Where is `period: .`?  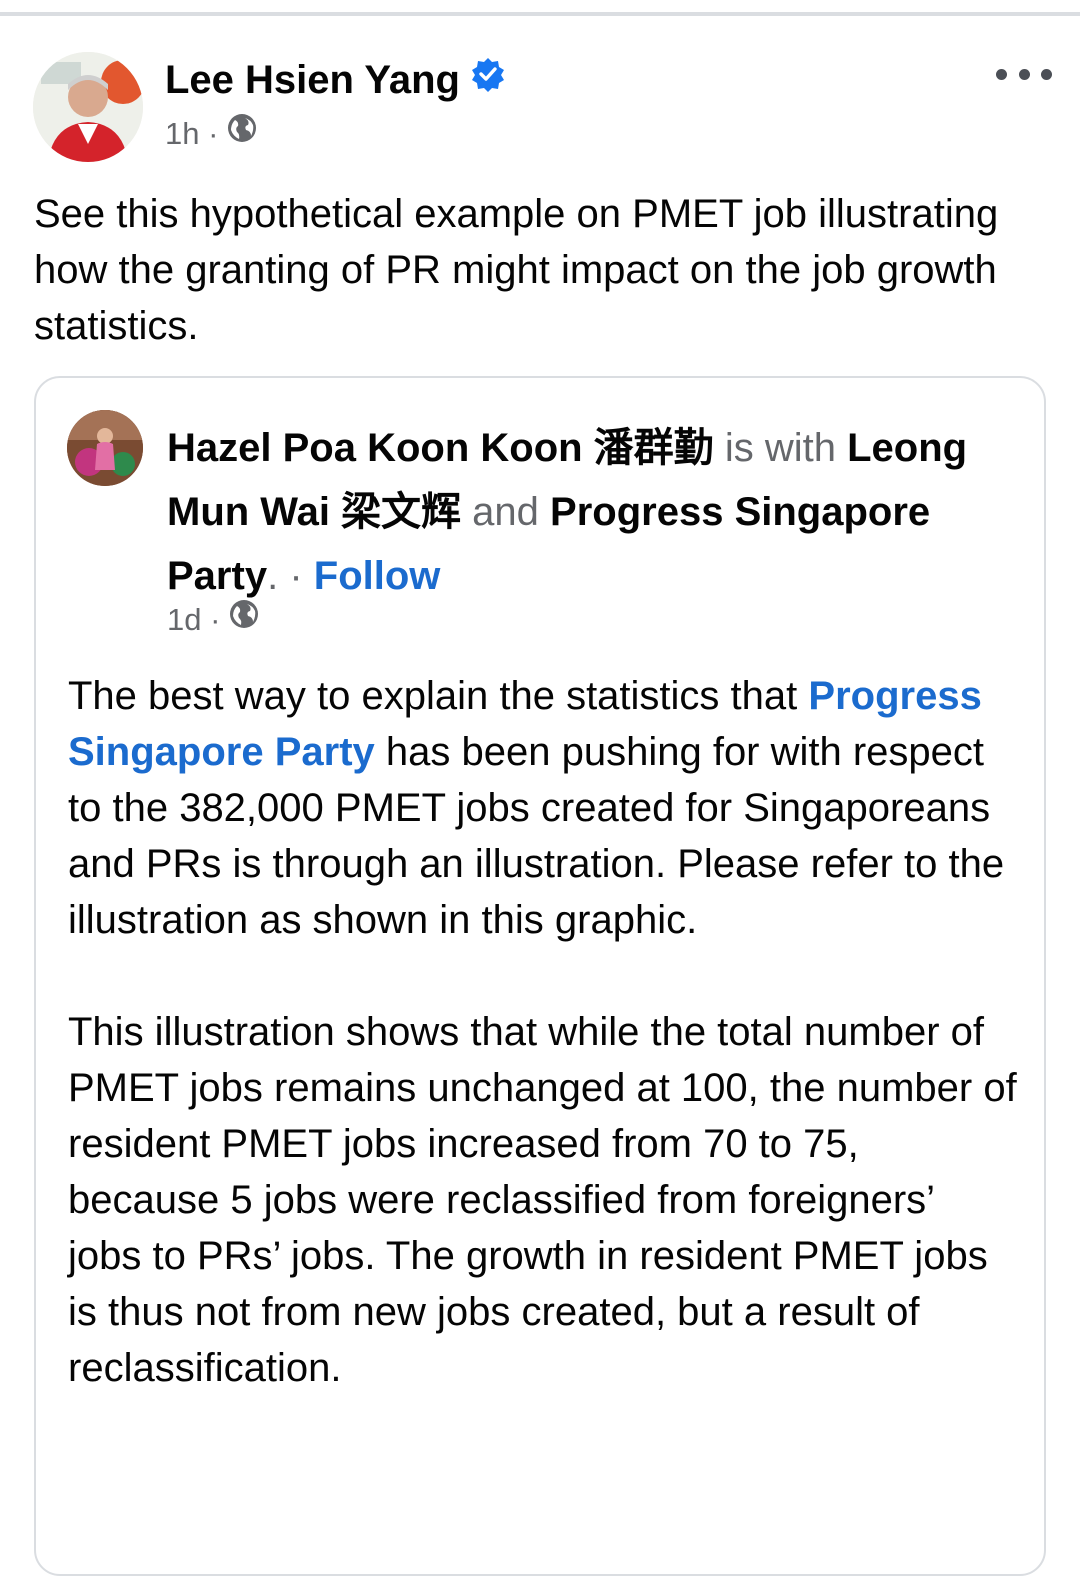
period: . is located at coordinates (273, 576).